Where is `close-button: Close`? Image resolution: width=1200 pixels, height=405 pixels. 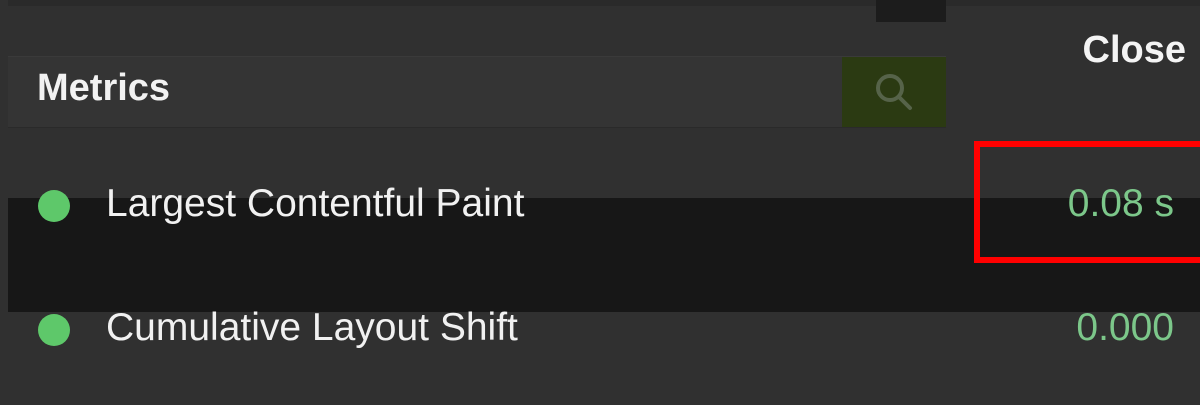
close-button: Close is located at coordinates (1120, 50).